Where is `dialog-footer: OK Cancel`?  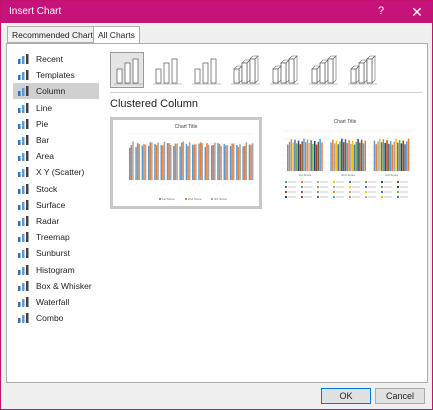 dialog-footer: OK Cancel is located at coordinates (216, 397).